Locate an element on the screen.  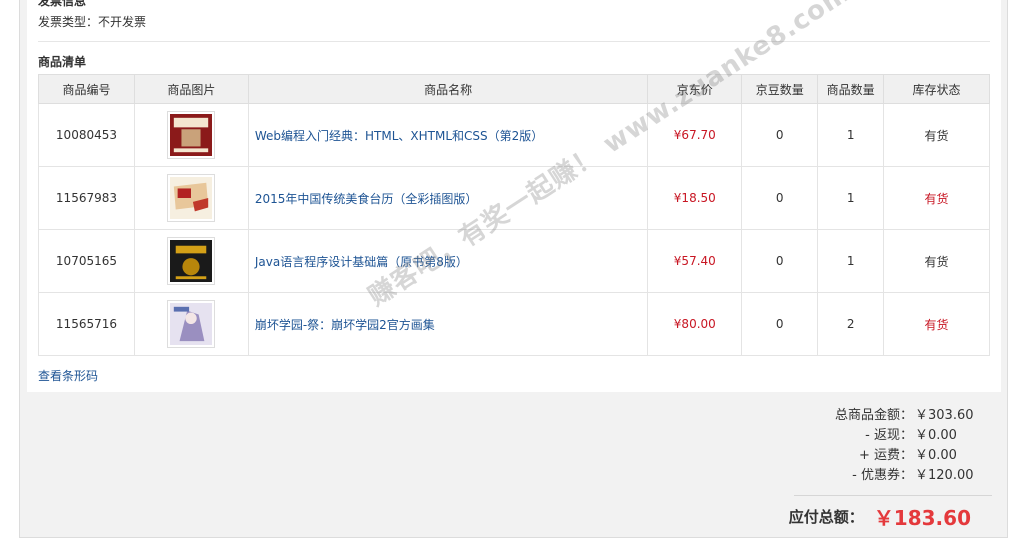
col-header-price: 京东价 is located at coordinates (695, 89).